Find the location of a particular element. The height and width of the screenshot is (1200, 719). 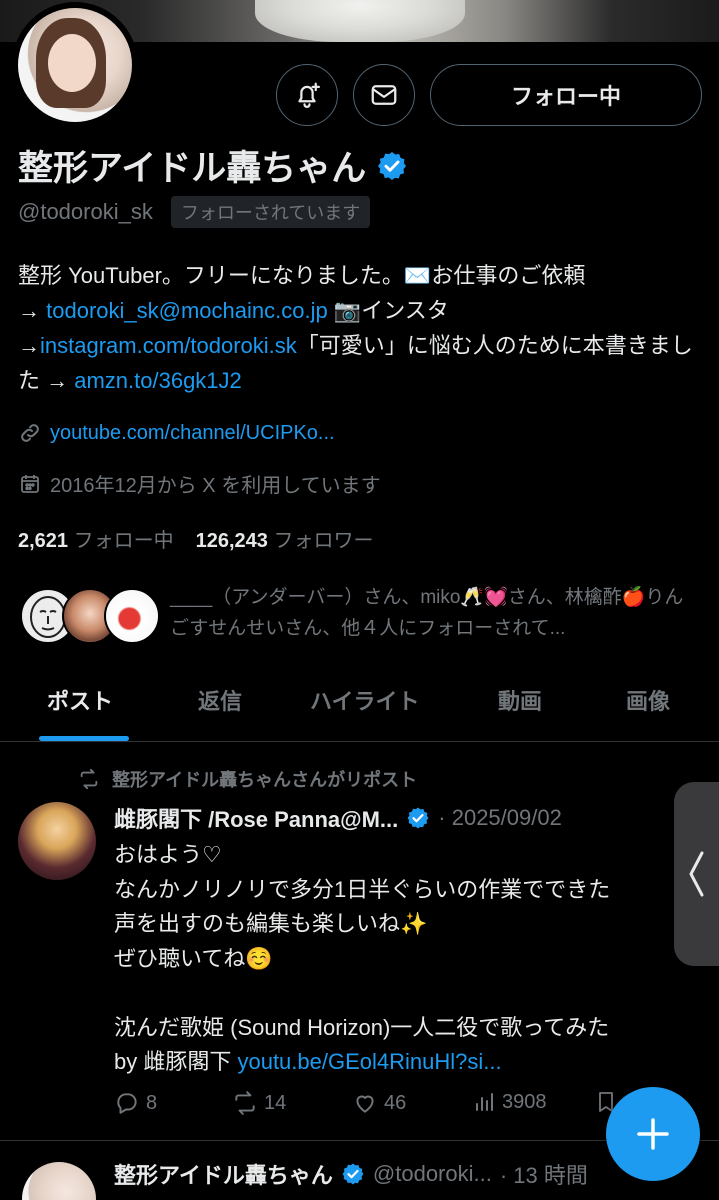

bio-instagram-link: instagram.com/todoroki.sk is located at coordinates (168, 345).